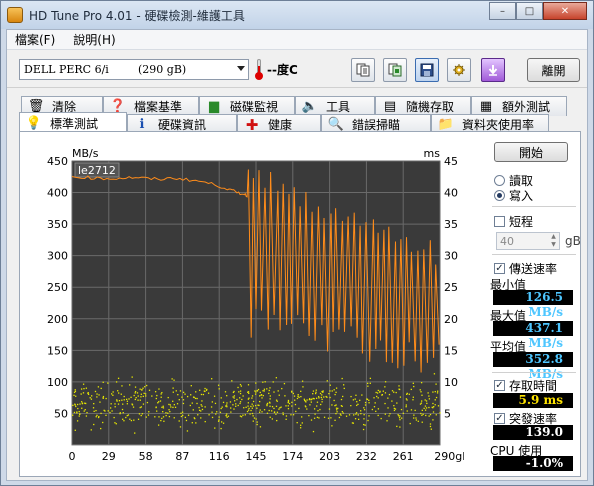 The height and width of the screenshot is (486, 594). I want to click on title-bar: HD Tune Pro 4.01 - 硬碟檢測-維護工具 – □ ✕, so click(297, 15).